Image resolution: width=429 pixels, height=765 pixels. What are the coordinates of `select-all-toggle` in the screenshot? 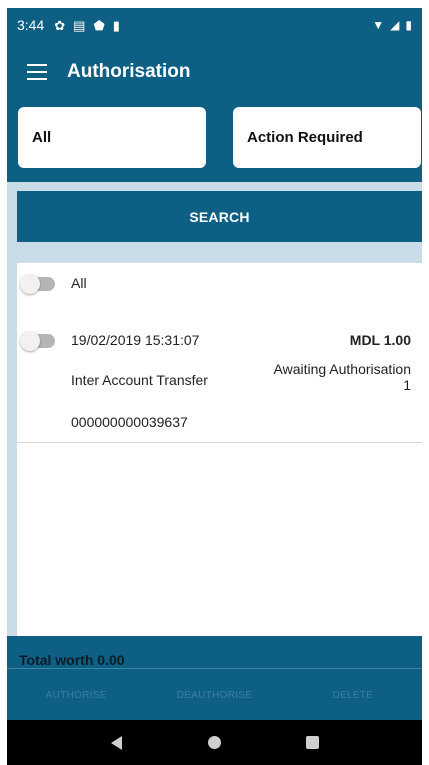 It's located at (37, 284).